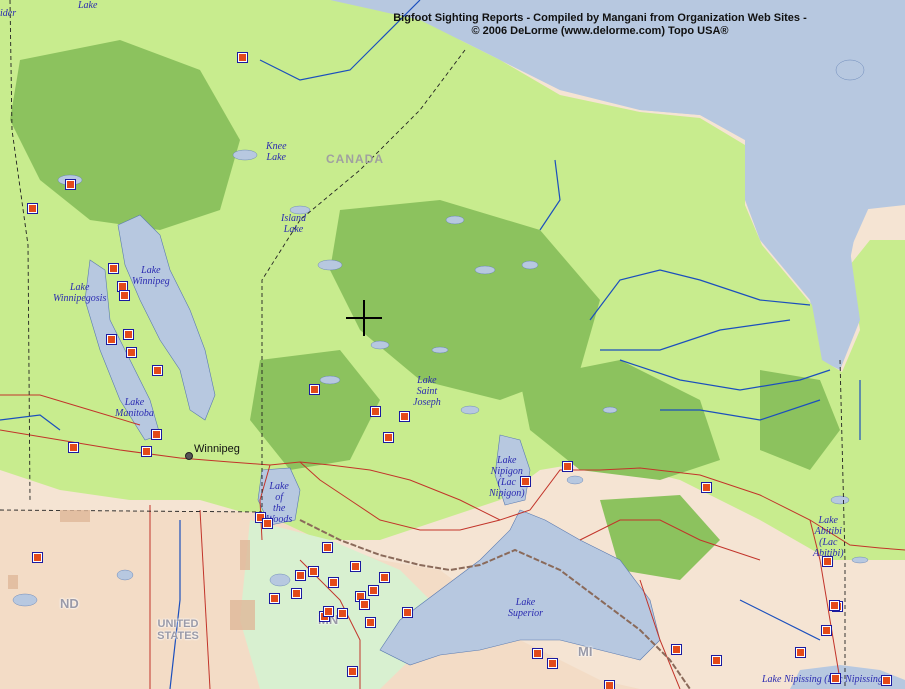 This screenshot has height=689, width=905. What do you see at coordinates (178, 624) in the screenshot?
I see `country-label-line-1: UNITED` at bounding box center [178, 624].